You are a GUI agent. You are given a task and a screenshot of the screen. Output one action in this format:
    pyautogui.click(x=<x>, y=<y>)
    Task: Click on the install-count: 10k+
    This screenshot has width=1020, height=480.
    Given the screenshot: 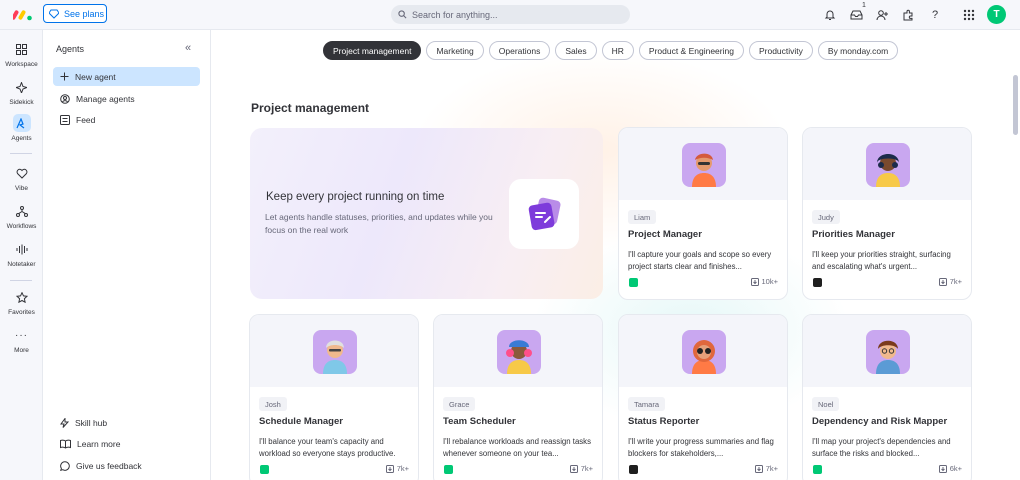 What is the action you would take?
    pyautogui.click(x=764, y=281)
    